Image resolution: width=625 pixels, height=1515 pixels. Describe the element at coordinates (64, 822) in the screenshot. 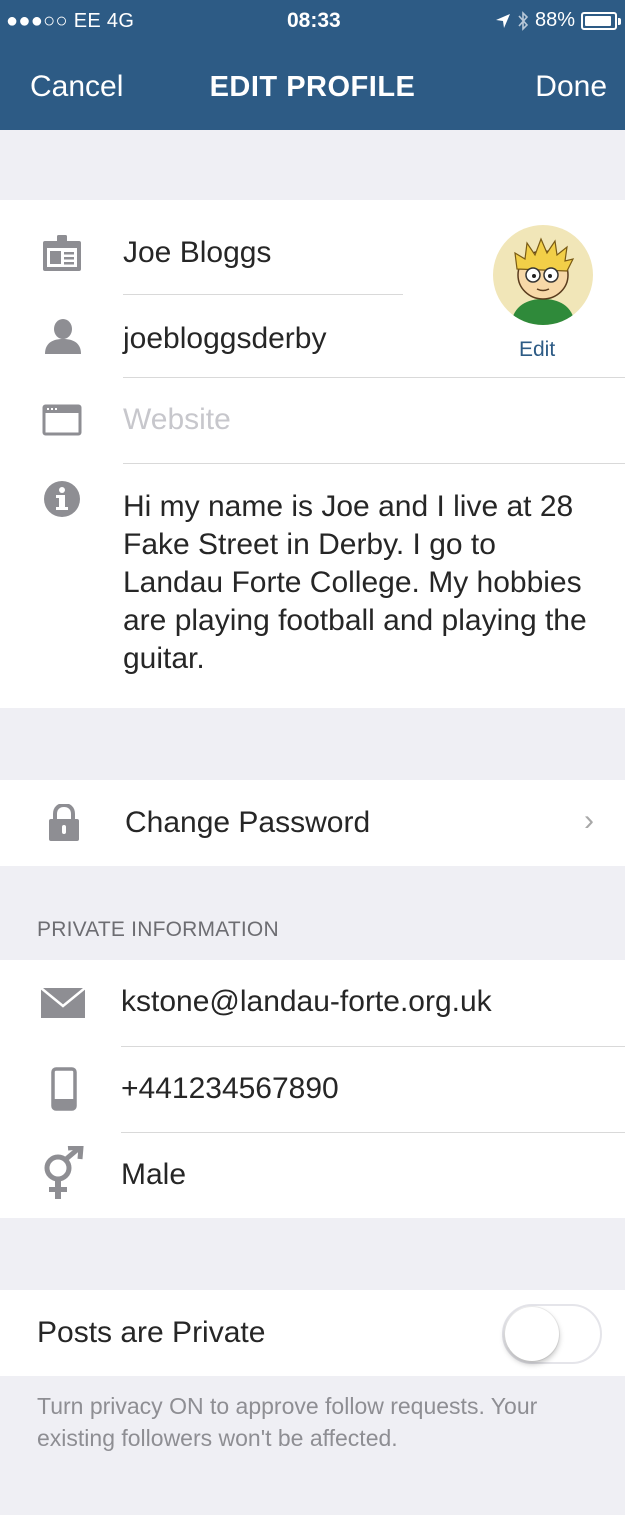

I see `lock-icon` at that location.